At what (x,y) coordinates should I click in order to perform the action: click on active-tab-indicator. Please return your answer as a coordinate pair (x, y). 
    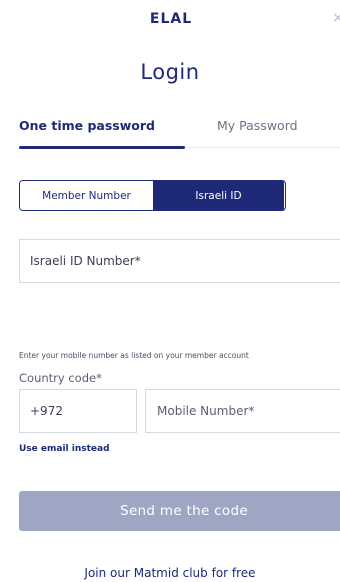
    Looking at the image, I should click on (102, 147).